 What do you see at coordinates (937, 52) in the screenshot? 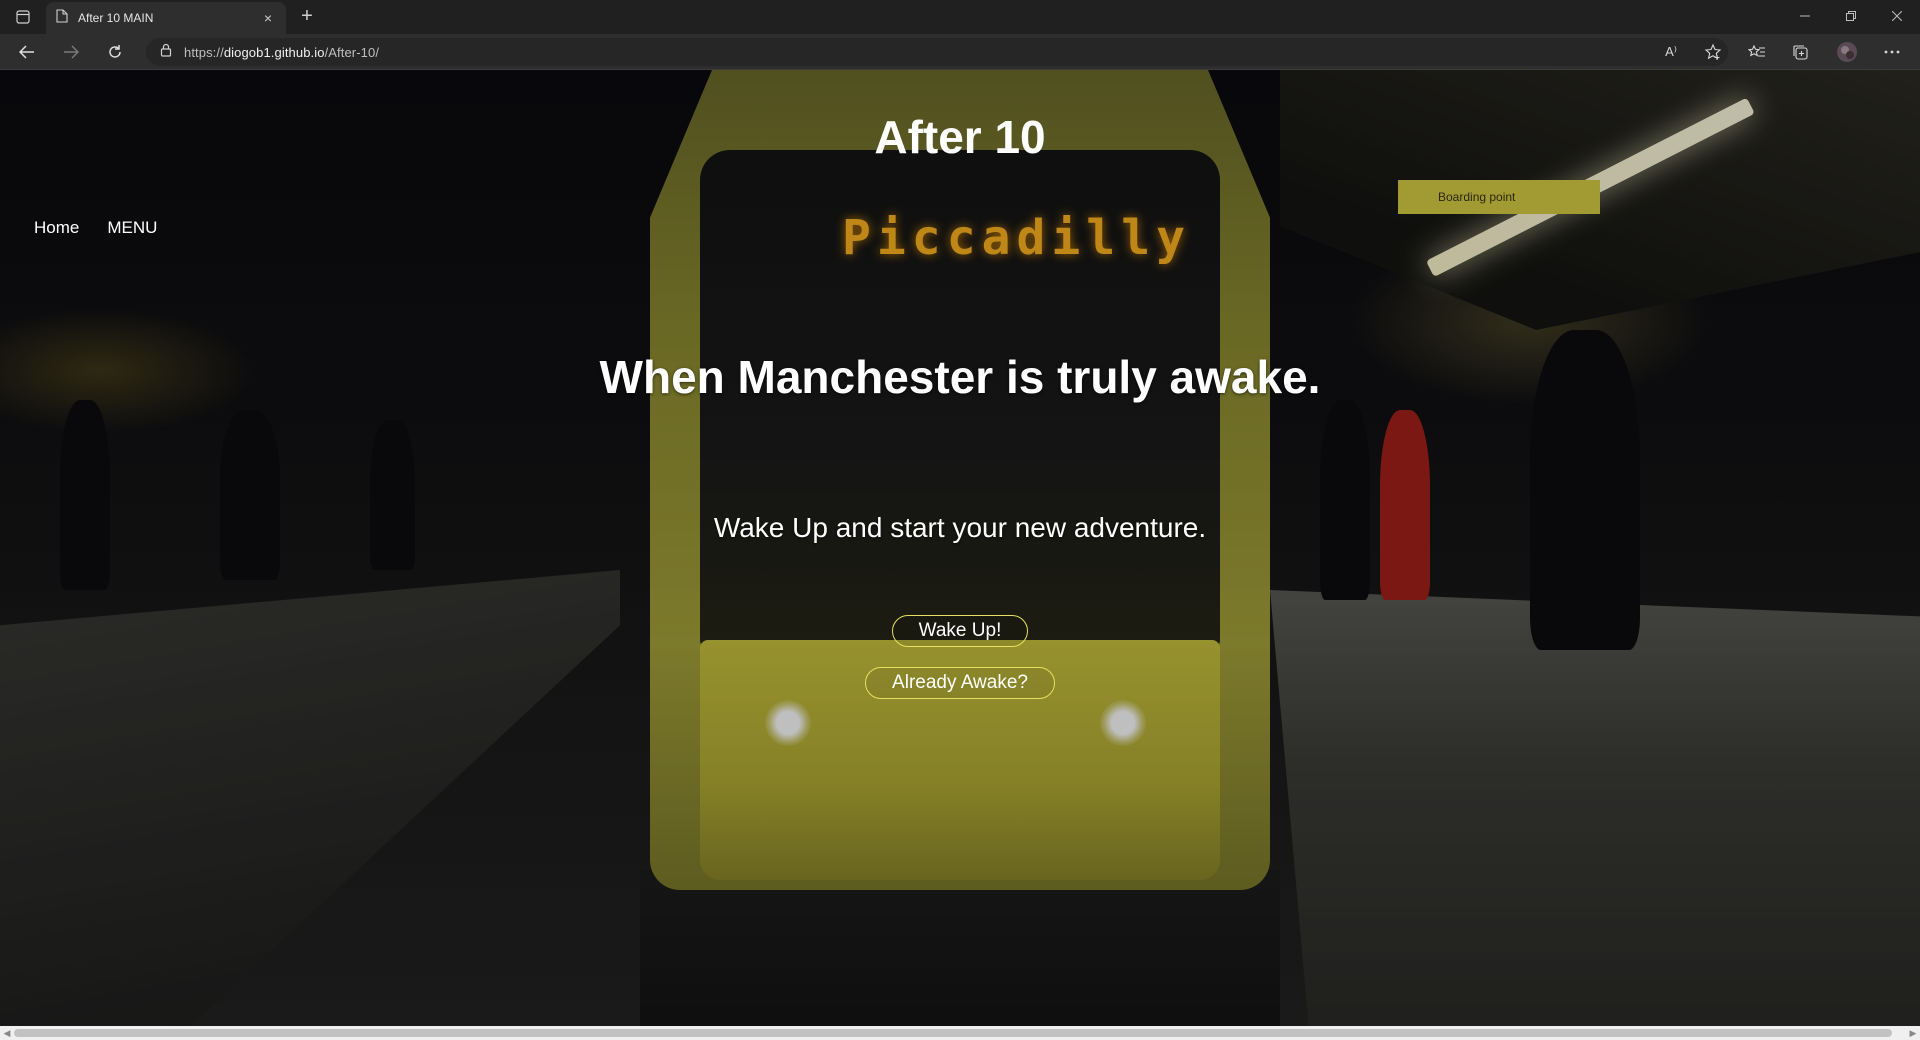
I see `address-bar: https://diogob1.github.io/After-10/` at bounding box center [937, 52].